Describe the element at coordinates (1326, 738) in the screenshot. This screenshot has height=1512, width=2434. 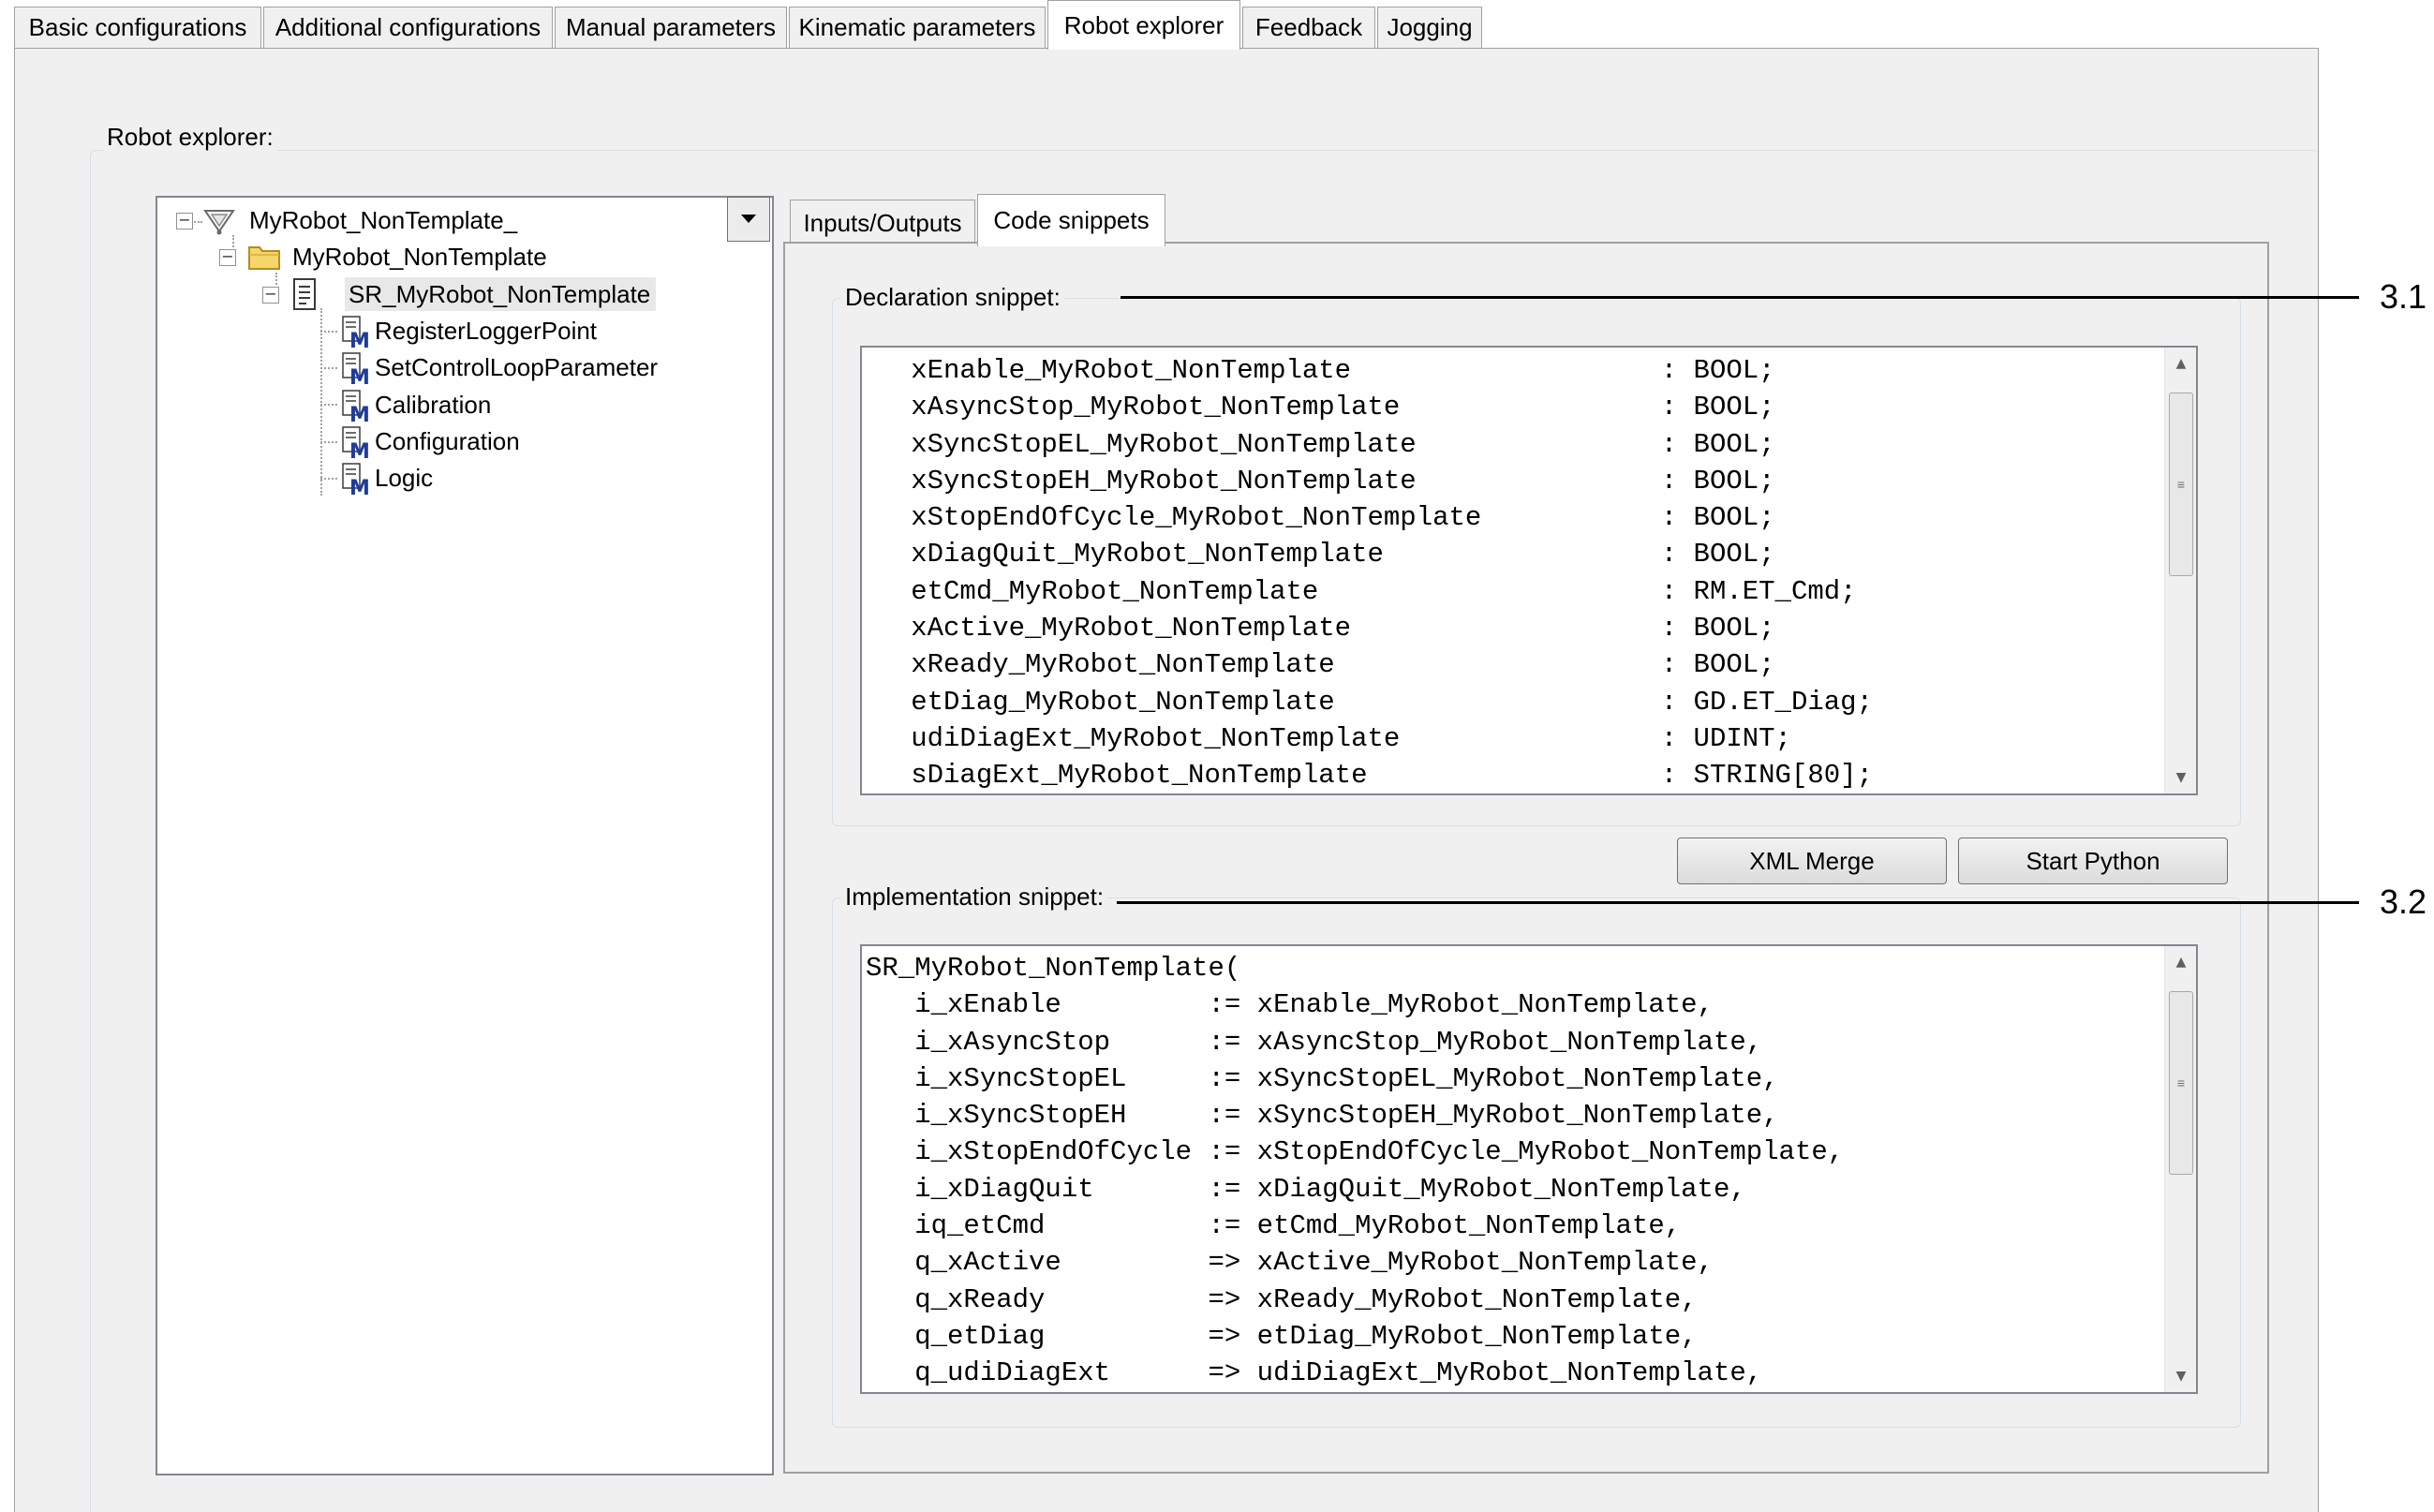
I see `code-line: udiDiagExt_MyRobot_NonTemplate : UDINT;` at that location.